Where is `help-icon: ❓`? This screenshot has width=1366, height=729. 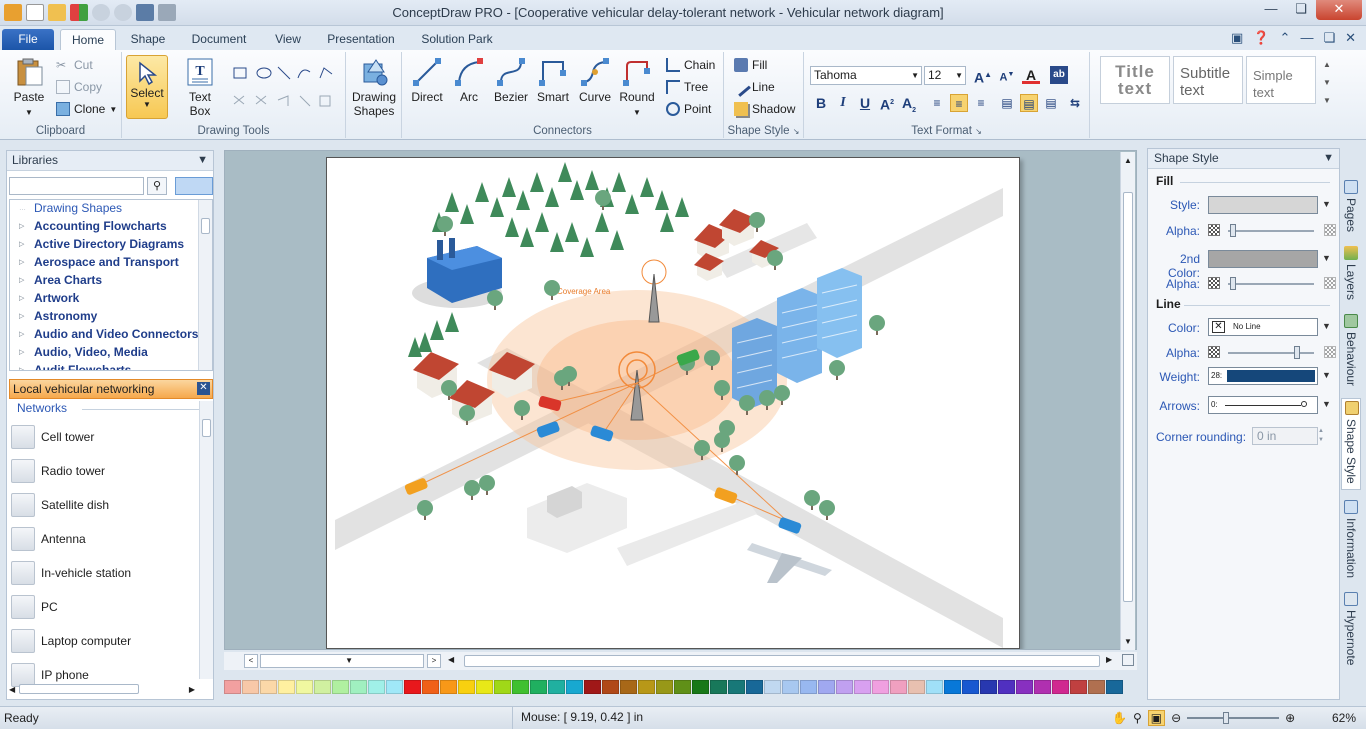 help-icon: ❓ is located at coordinates (1261, 38).